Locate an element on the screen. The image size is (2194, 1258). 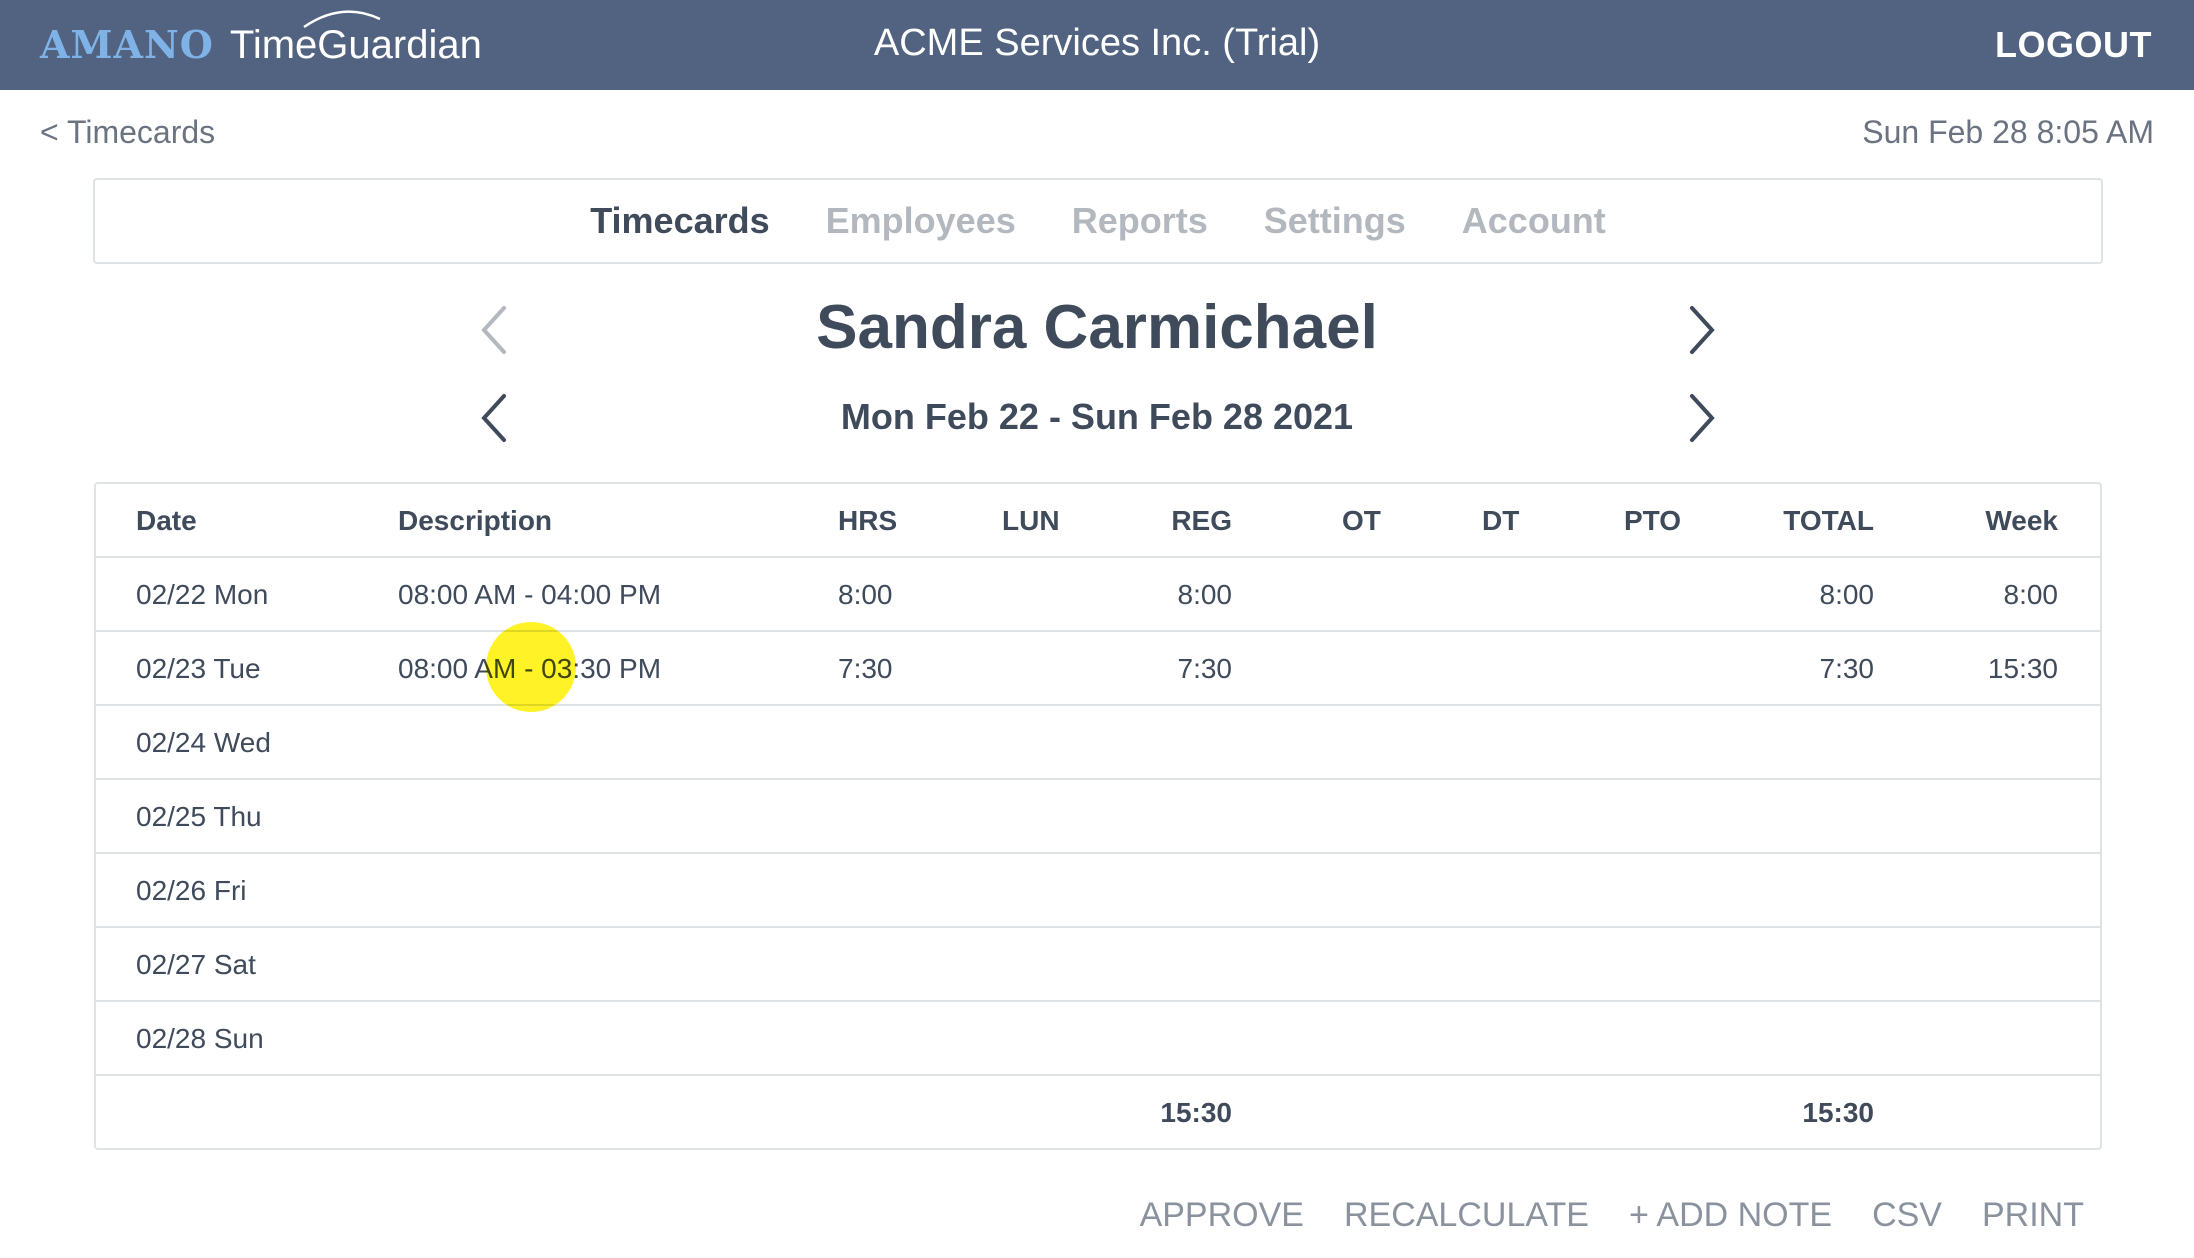
current-datetime: Sun Feb 28 8:05 AM is located at coordinates (2008, 132).